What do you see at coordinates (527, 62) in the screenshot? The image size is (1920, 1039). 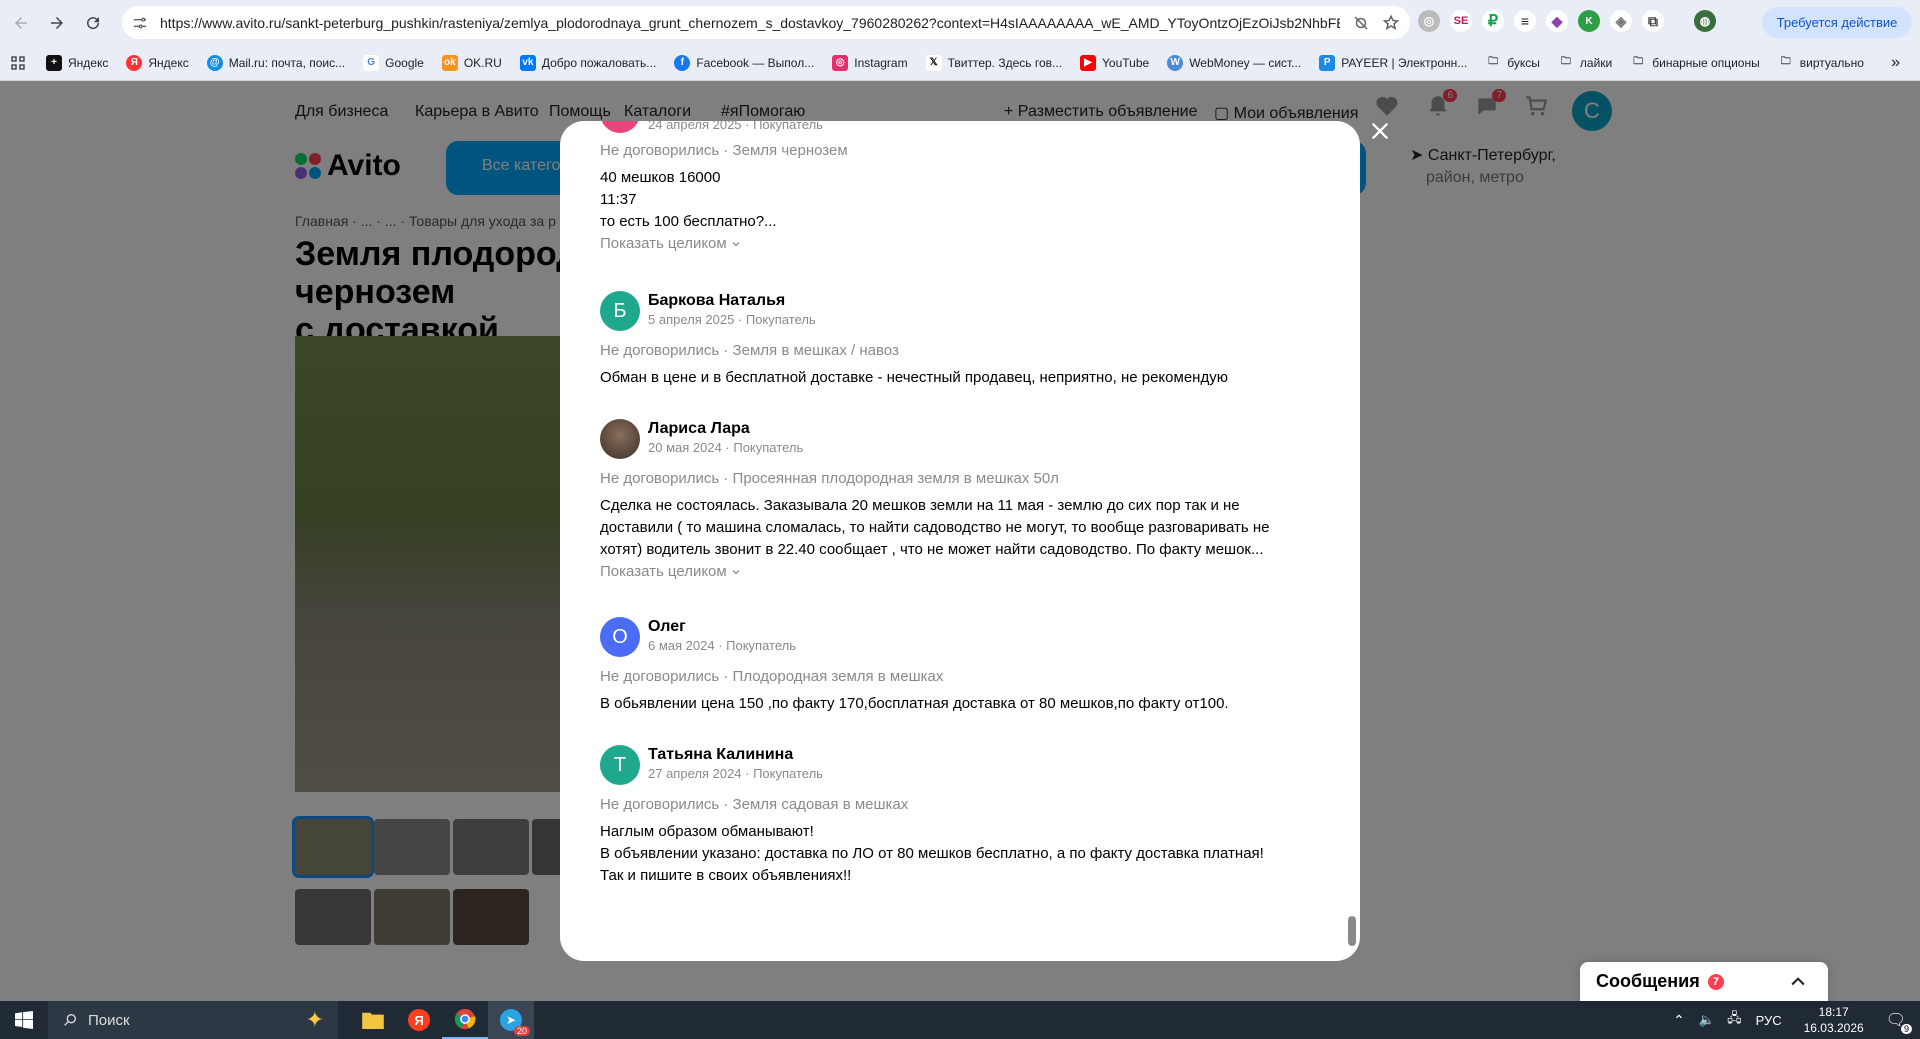 I see `vk-icon: vk` at bounding box center [527, 62].